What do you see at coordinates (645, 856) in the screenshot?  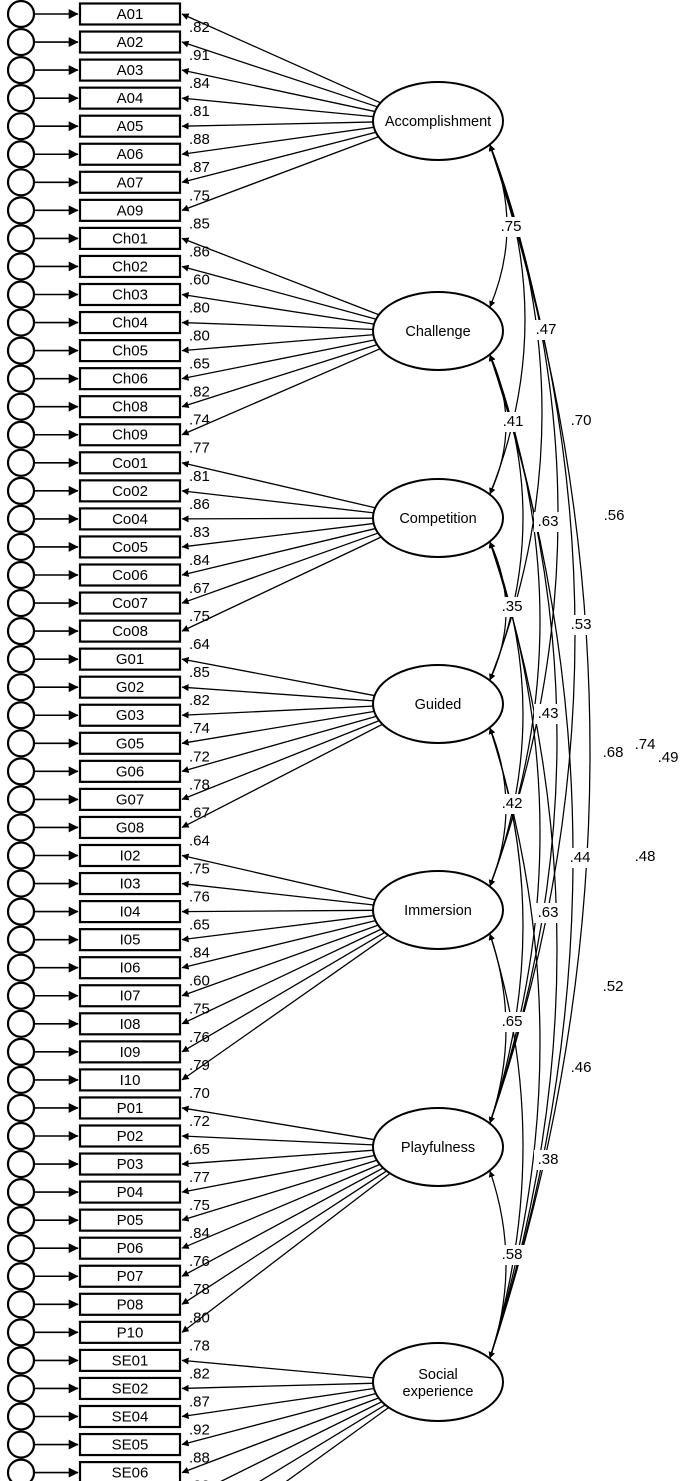 I see `factor-correlation-value: .48` at bounding box center [645, 856].